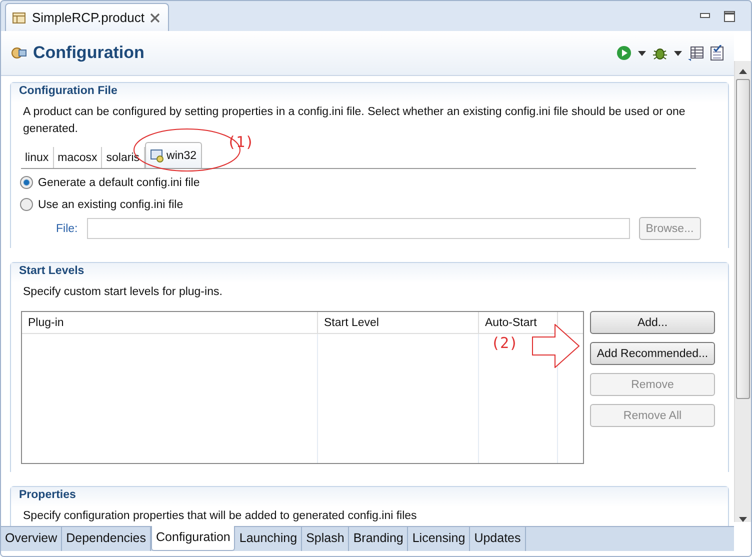 Image resolution: width=752 pixels, height=557 pixels. What do you see at coordinates (358, 228) in the screenshot?
I see `file-field` at bounding box center [358, 228].